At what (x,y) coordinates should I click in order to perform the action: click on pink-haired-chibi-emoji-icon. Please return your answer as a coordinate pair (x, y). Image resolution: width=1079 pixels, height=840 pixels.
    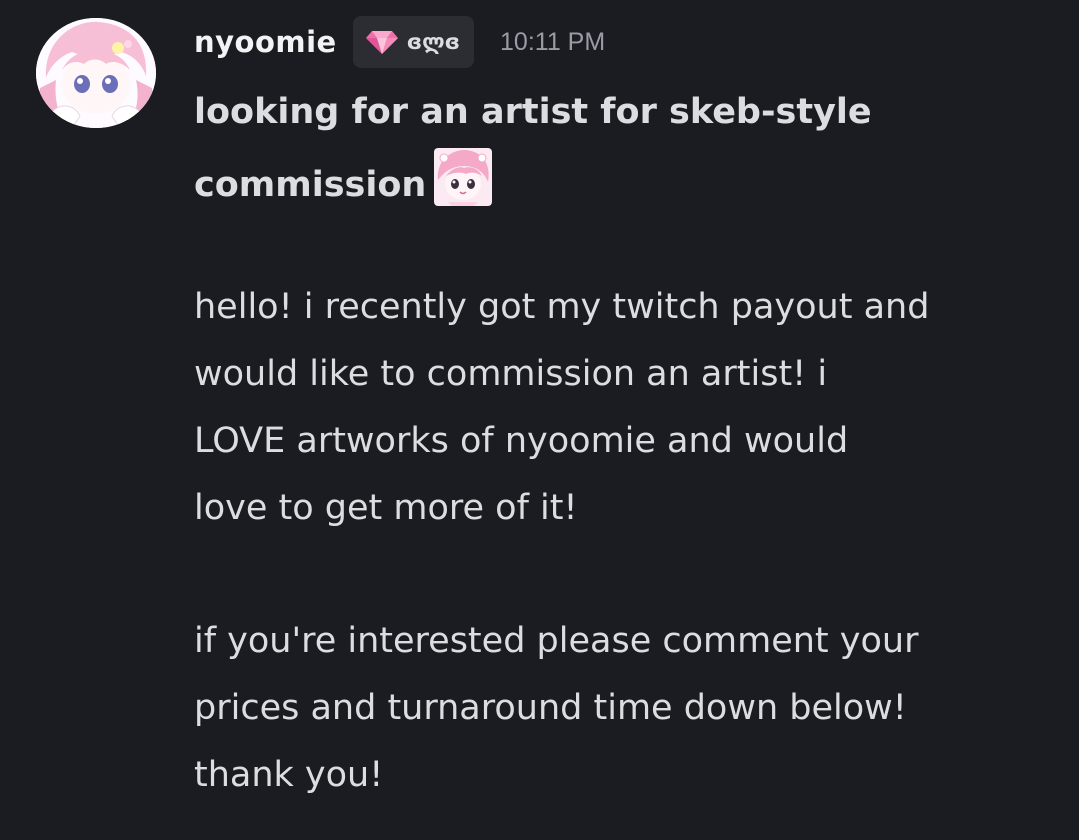
    Looking at the image, I should click on (463, 177).